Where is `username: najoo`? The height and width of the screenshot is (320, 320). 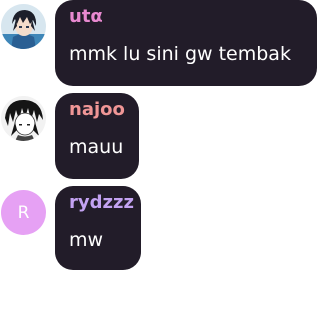 username: najoo is located at coordinates (97, 109).